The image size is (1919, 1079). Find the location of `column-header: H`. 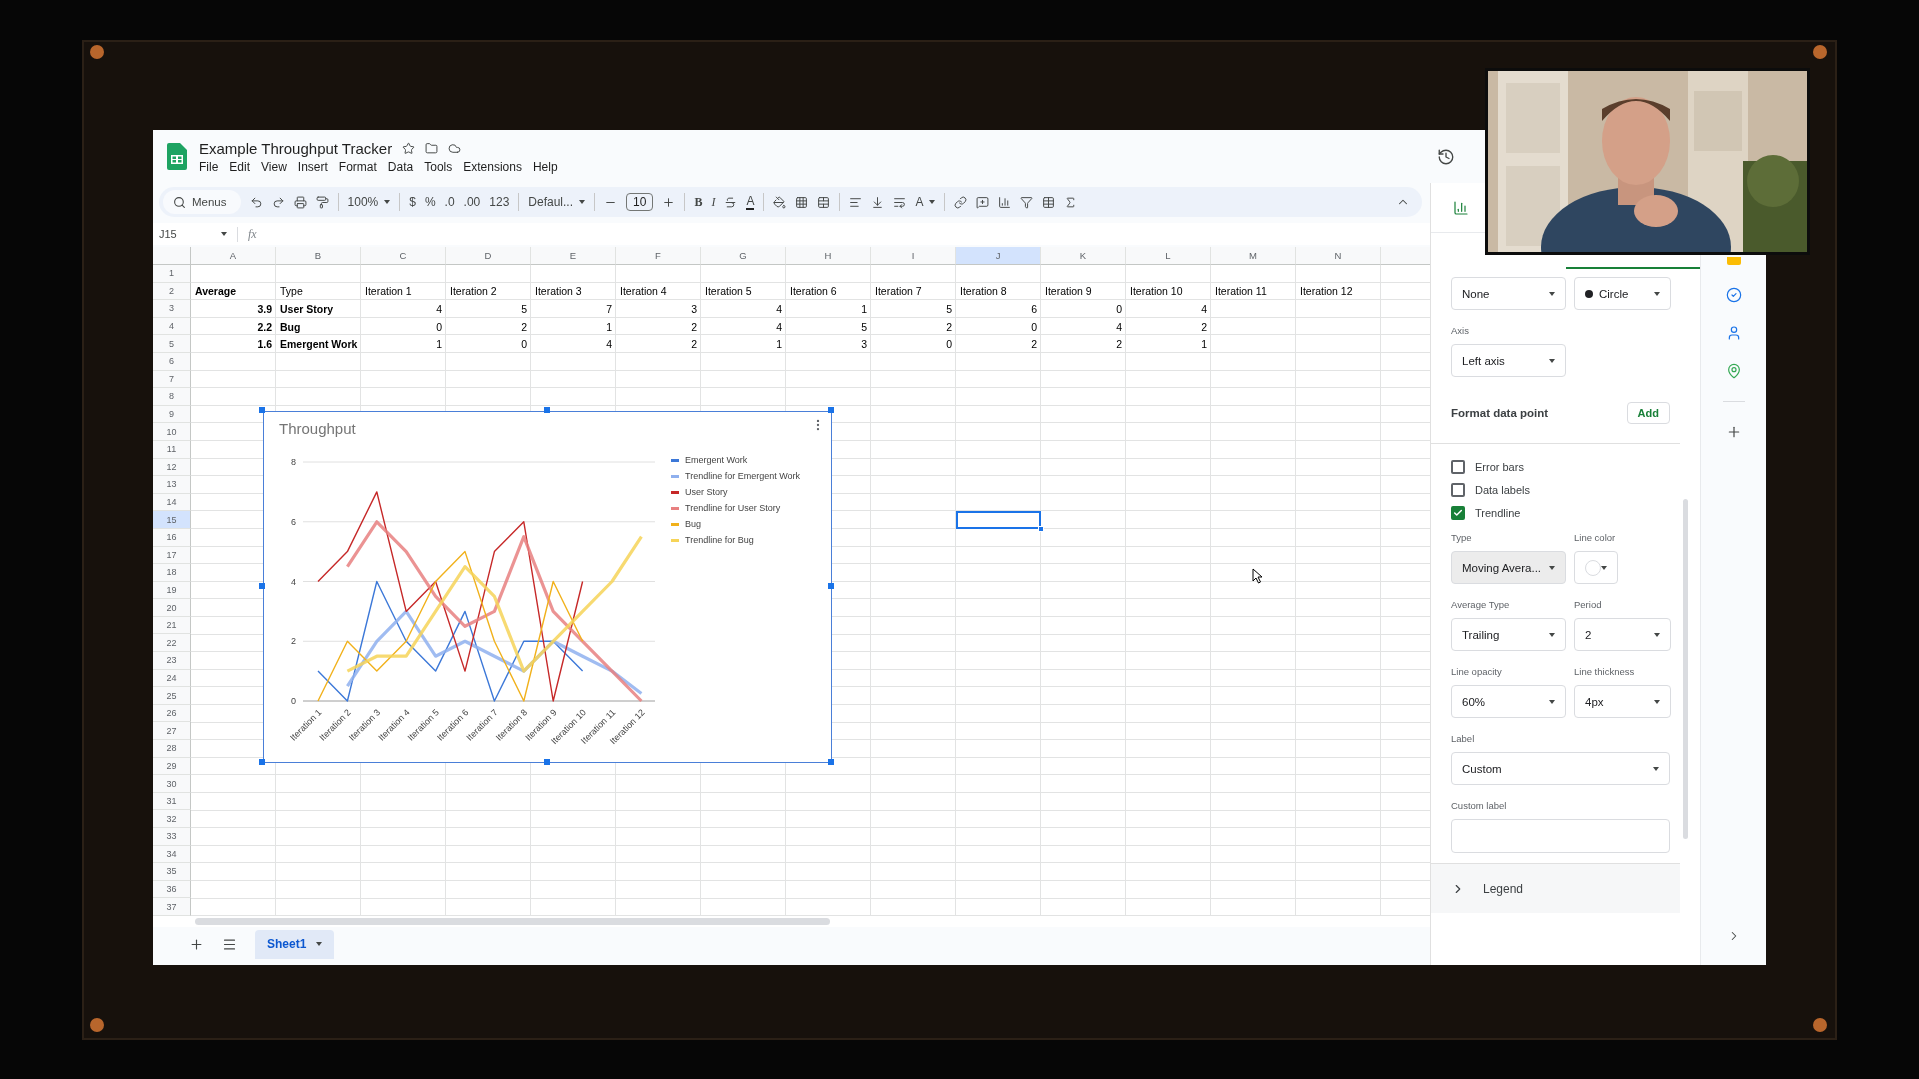

column-header: H is located at coordinates (828, 256).